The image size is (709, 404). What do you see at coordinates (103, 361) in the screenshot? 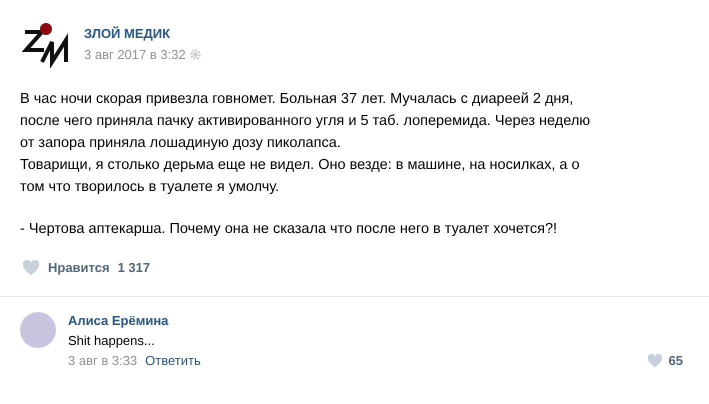
I see `comment-date: 3 авг в 3:33` at bounding box center [103, 361].